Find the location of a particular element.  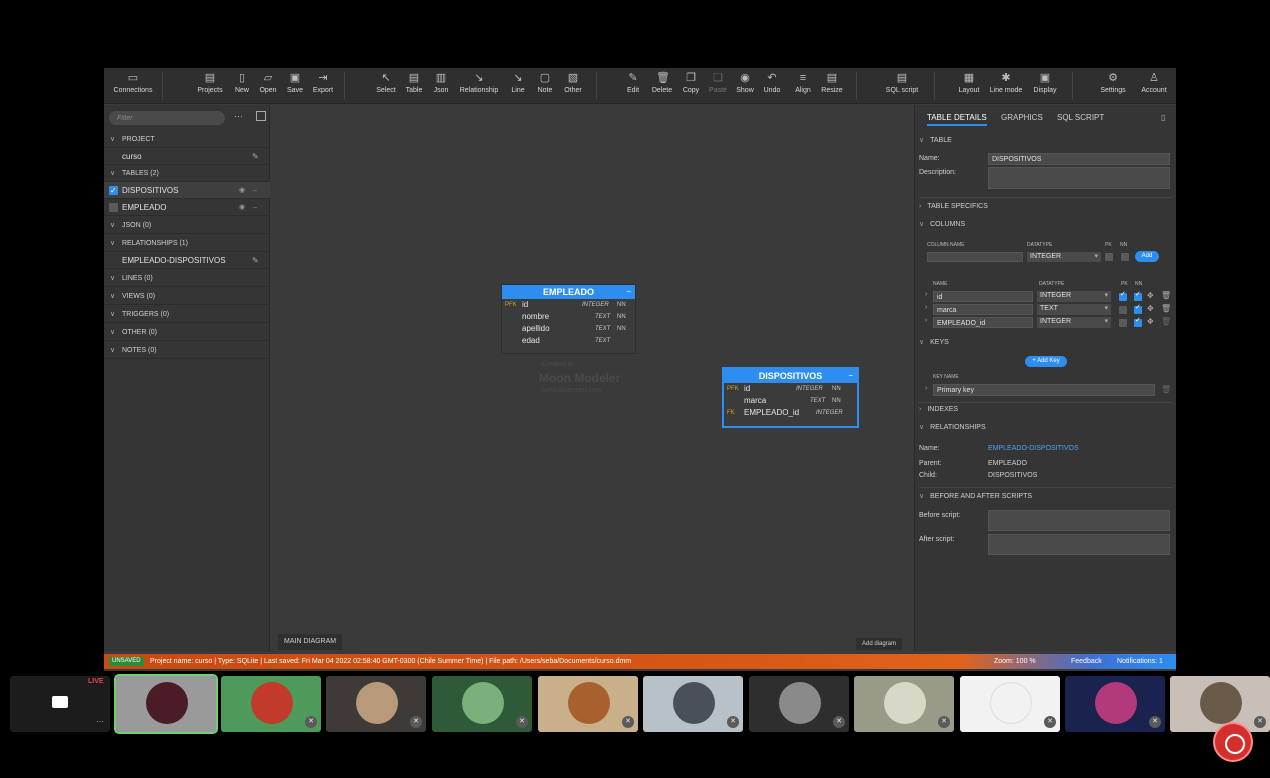

add-column-button: Add is located at coordinates (1147, 256).